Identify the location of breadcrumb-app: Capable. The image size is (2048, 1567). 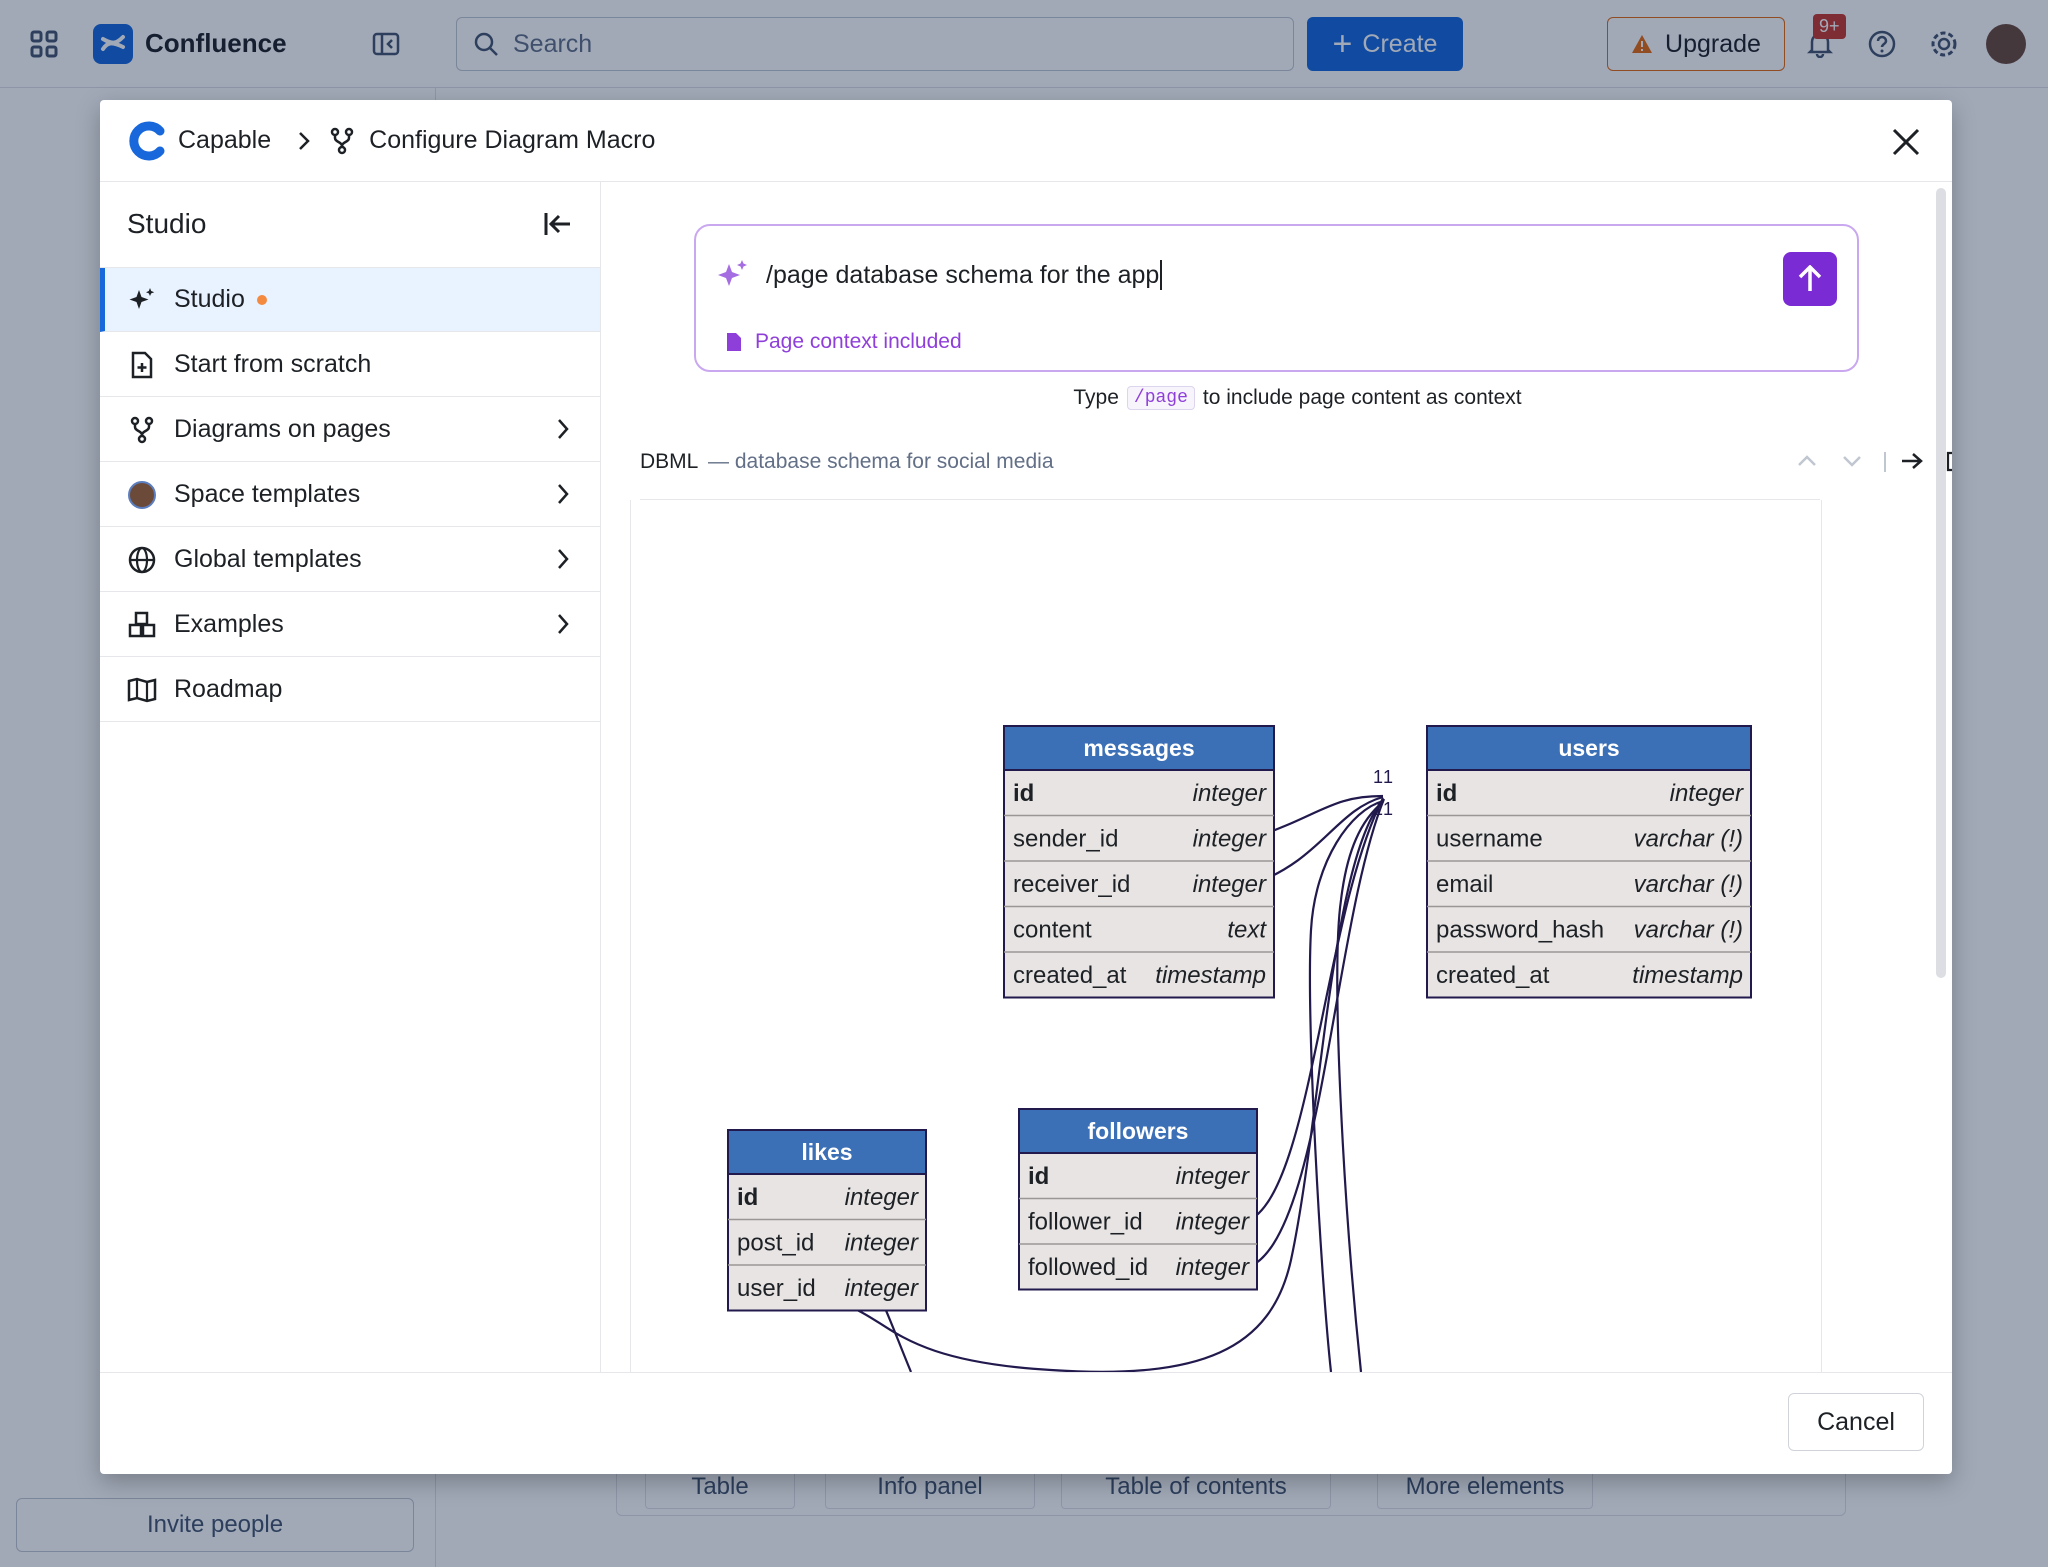
(224, 140).